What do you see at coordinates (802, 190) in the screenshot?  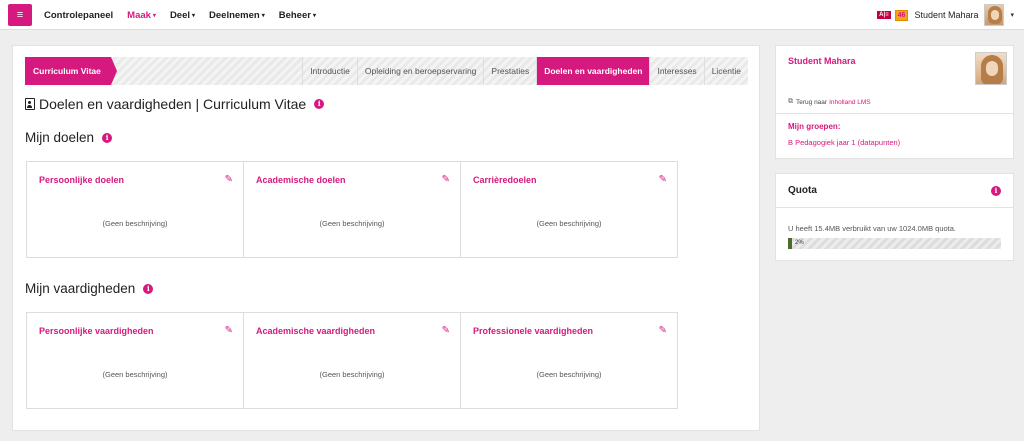 I see `quota-title: Quota` at bounding box center [802, 190].